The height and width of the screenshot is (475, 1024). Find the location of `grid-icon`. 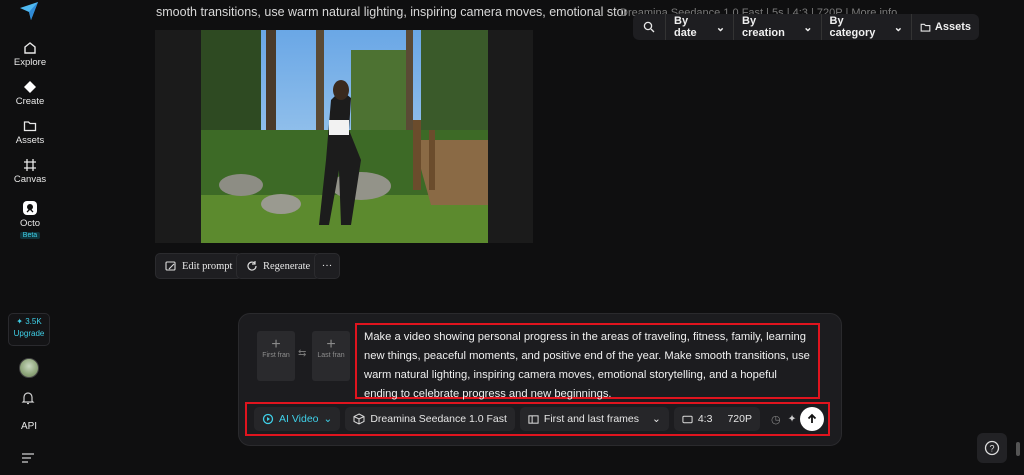

grid-icon is located at coordinates (30, 165).